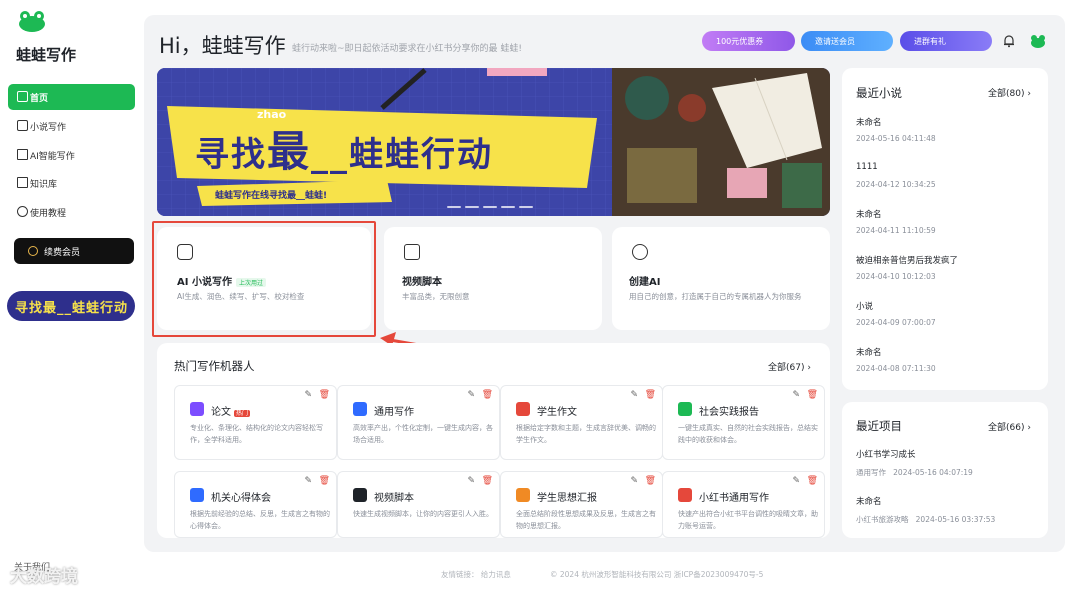 This screenshot has height=593, width=1080. Describe the element at coordinates (62, 252) in the screenshot. I see `vip-label: 续费会员` at that location.